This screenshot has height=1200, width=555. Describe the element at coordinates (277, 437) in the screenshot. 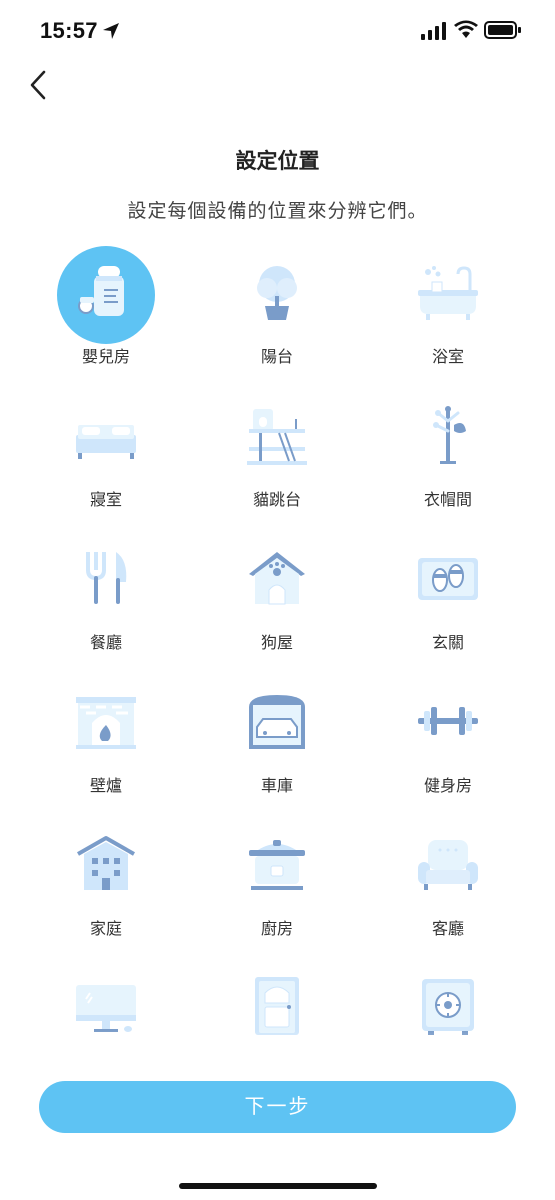

I see `cat-tree-icon` at that location.